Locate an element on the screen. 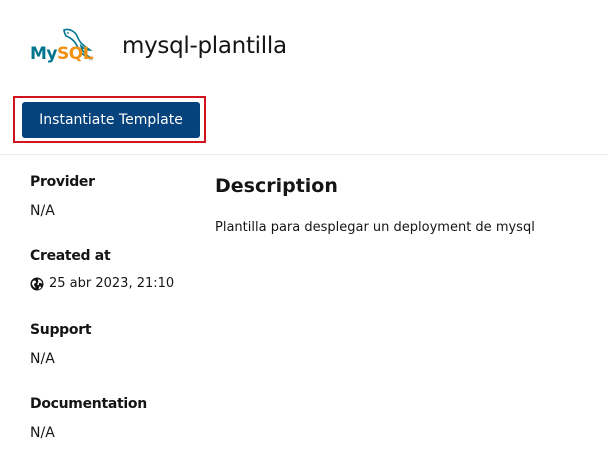 This screenshot has width=608, height=458. mysql-logo-text: MySQL is located at coordinates (62, 54).